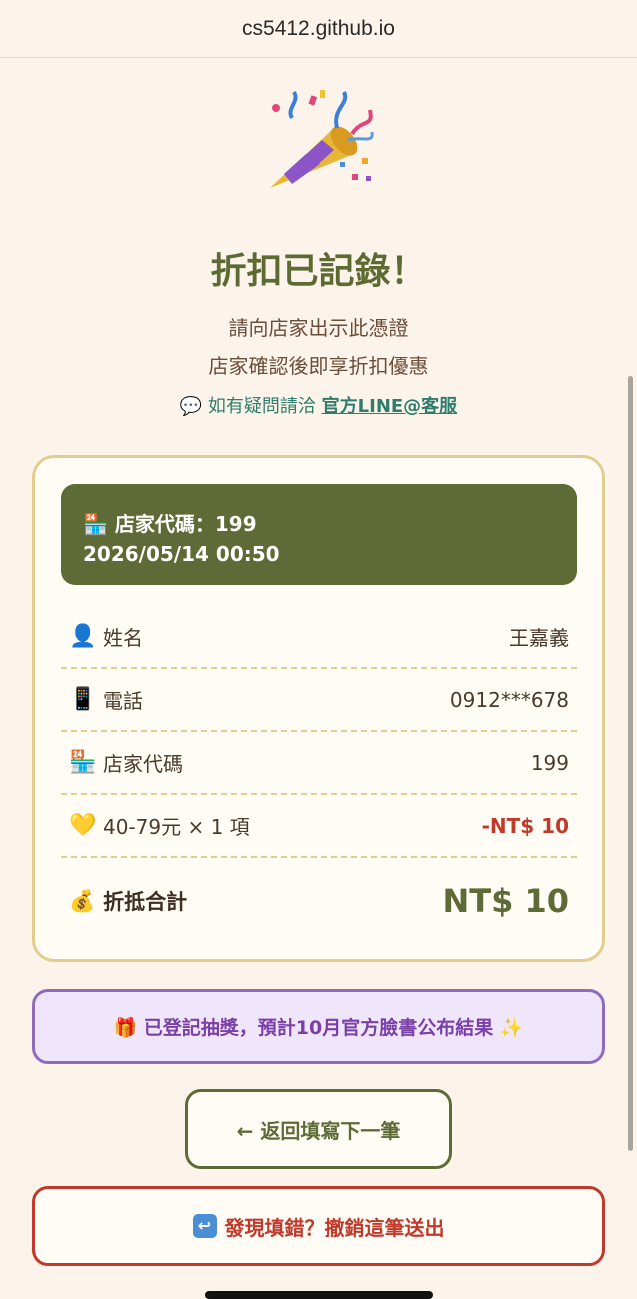 This screenshot has width=637, height=1299. I want to click on row-label: 姓名, so click(123, 638).